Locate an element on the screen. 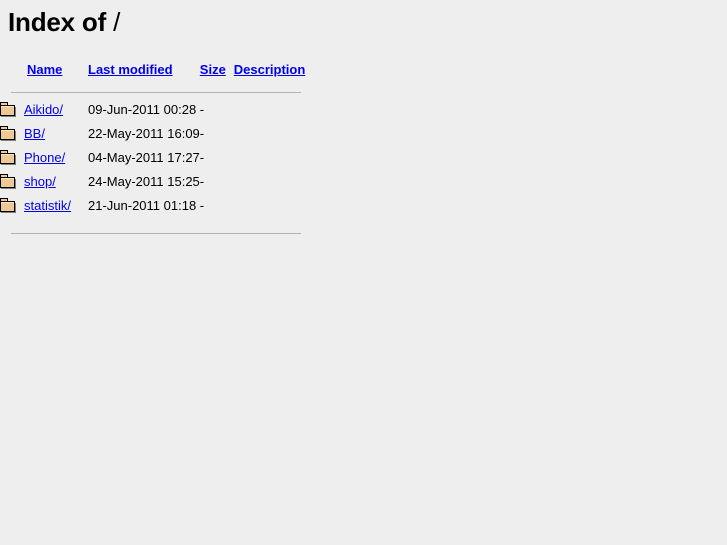  header-separator-cell is located at coordinates (157, 89).